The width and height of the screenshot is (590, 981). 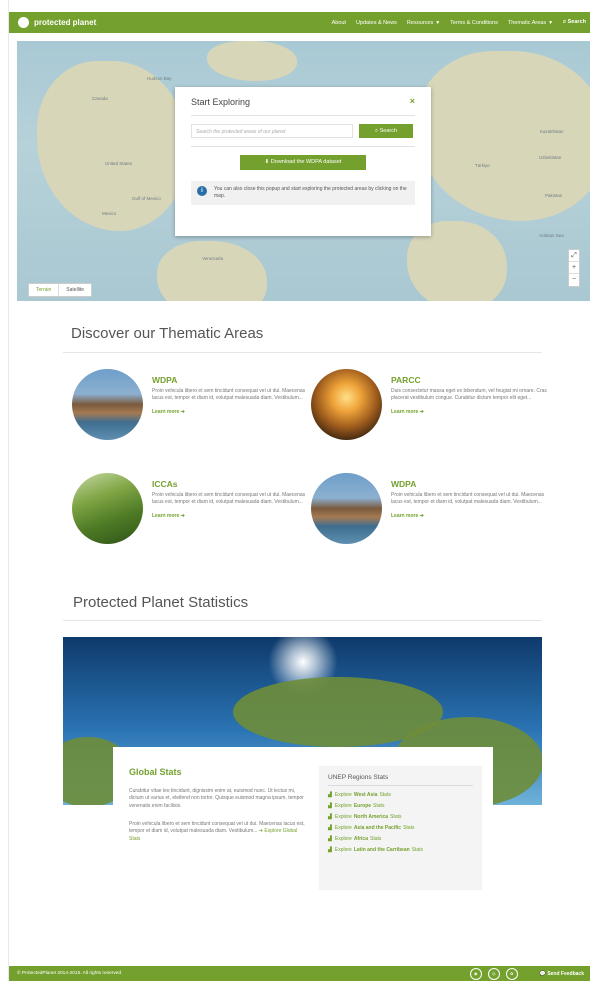 I want to click on card-title: ICCAs, so click(x=232, y=484).